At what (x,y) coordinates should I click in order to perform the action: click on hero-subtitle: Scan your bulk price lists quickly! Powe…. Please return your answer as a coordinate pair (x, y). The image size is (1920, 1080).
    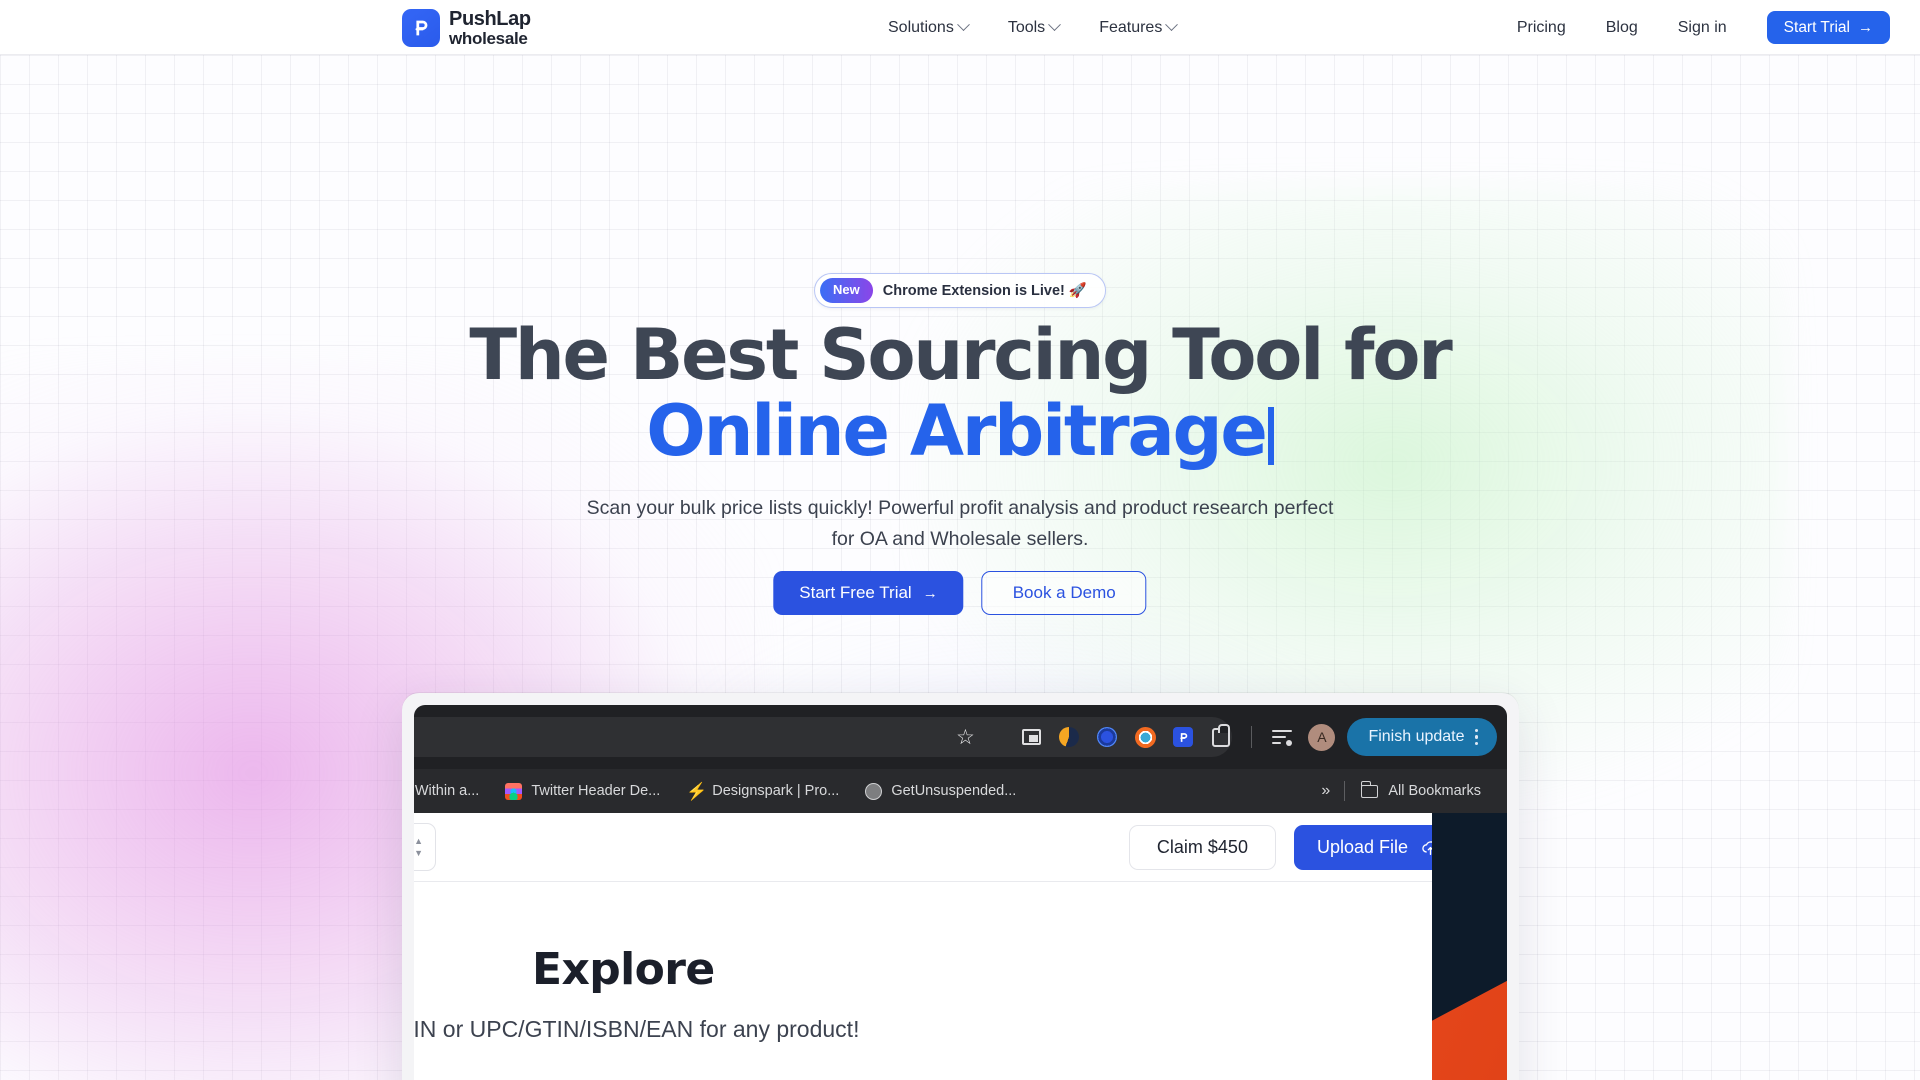
    Looking at the image, I should click on (960, 523).